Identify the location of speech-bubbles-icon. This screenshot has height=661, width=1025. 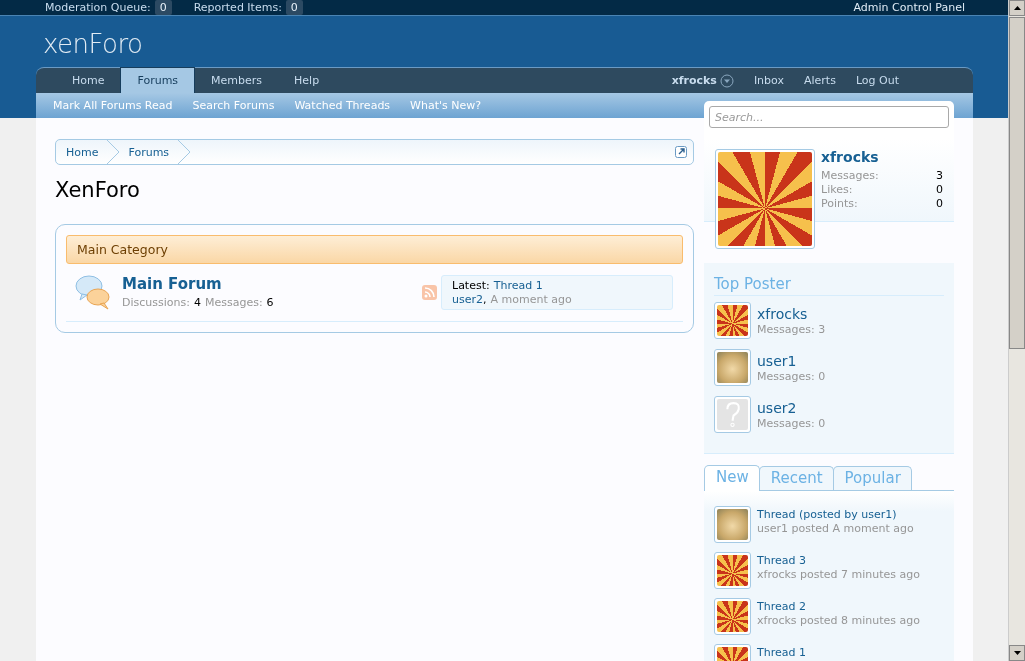
(93, 292).